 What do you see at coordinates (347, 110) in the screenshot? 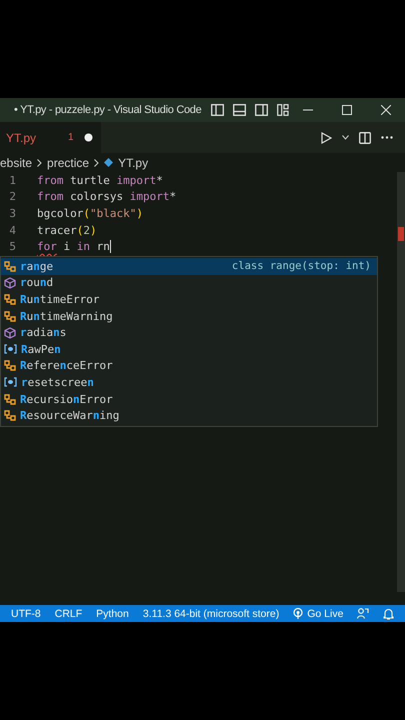
I see `maximize-icon` at bounding box center [347, 110].